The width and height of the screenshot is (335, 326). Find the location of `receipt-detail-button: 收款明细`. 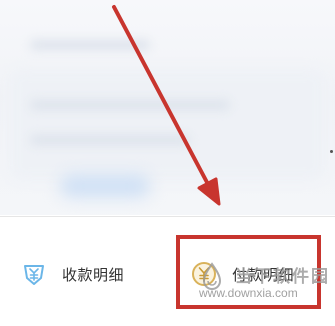

receipt-detail-button: 收款明细 is located at coordinates (72, 274).